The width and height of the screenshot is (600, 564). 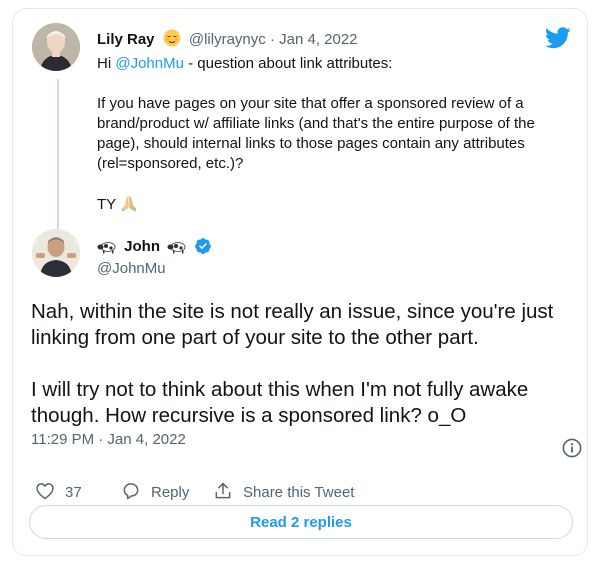 I want to click on mention-link: @JohnMu, so click(x=149, y=63).